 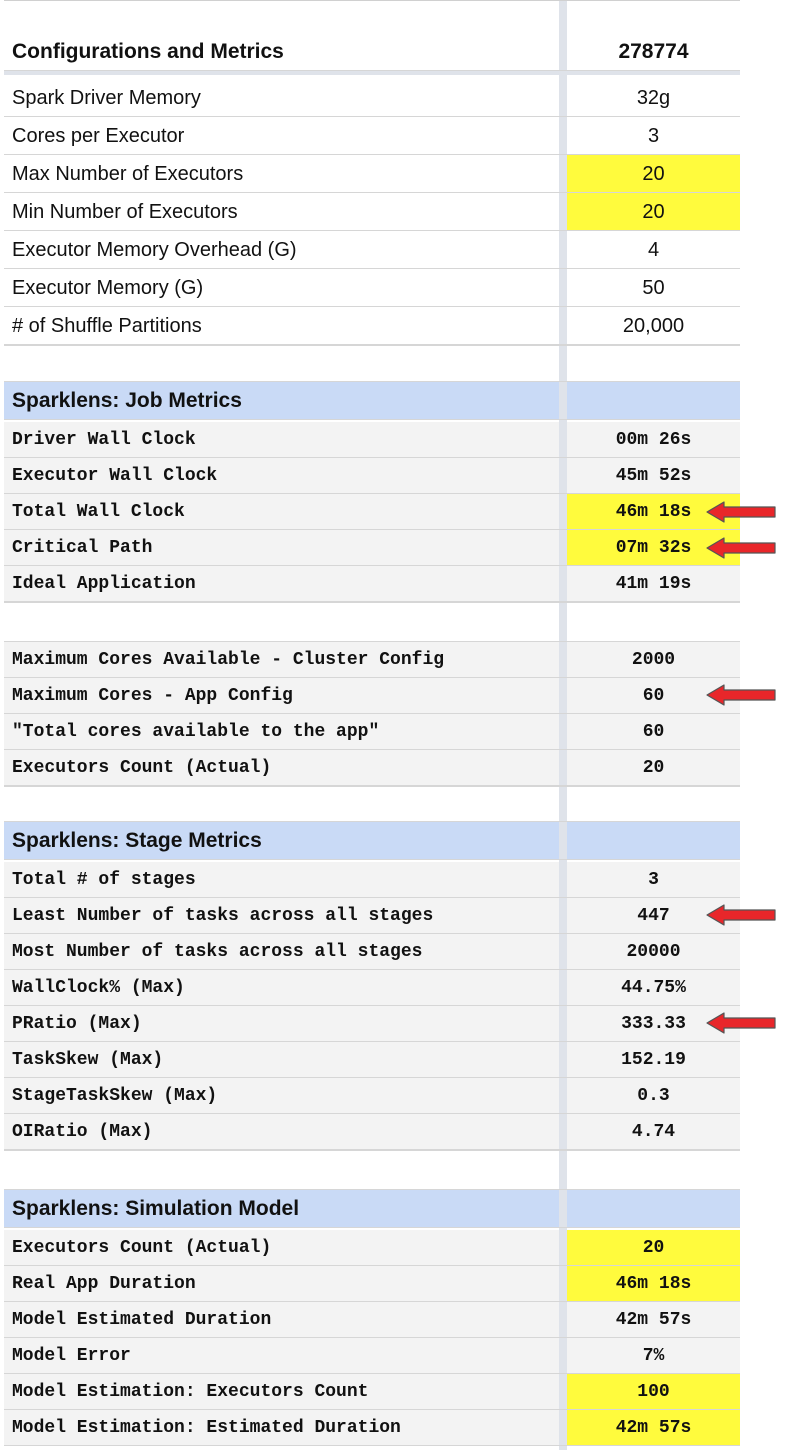 What do you see at coordinates (653, 98) in the screenshot?
I see `row-value: 32g` at bounding box center [653, 98].